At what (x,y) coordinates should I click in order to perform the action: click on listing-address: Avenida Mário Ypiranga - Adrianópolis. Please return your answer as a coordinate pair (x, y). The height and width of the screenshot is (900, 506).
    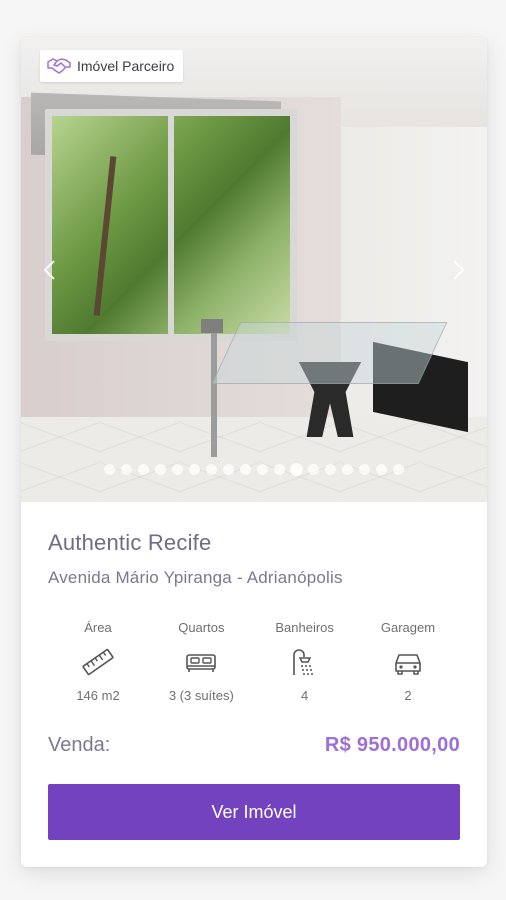
    Looking at the image, I should click on (195, 577).